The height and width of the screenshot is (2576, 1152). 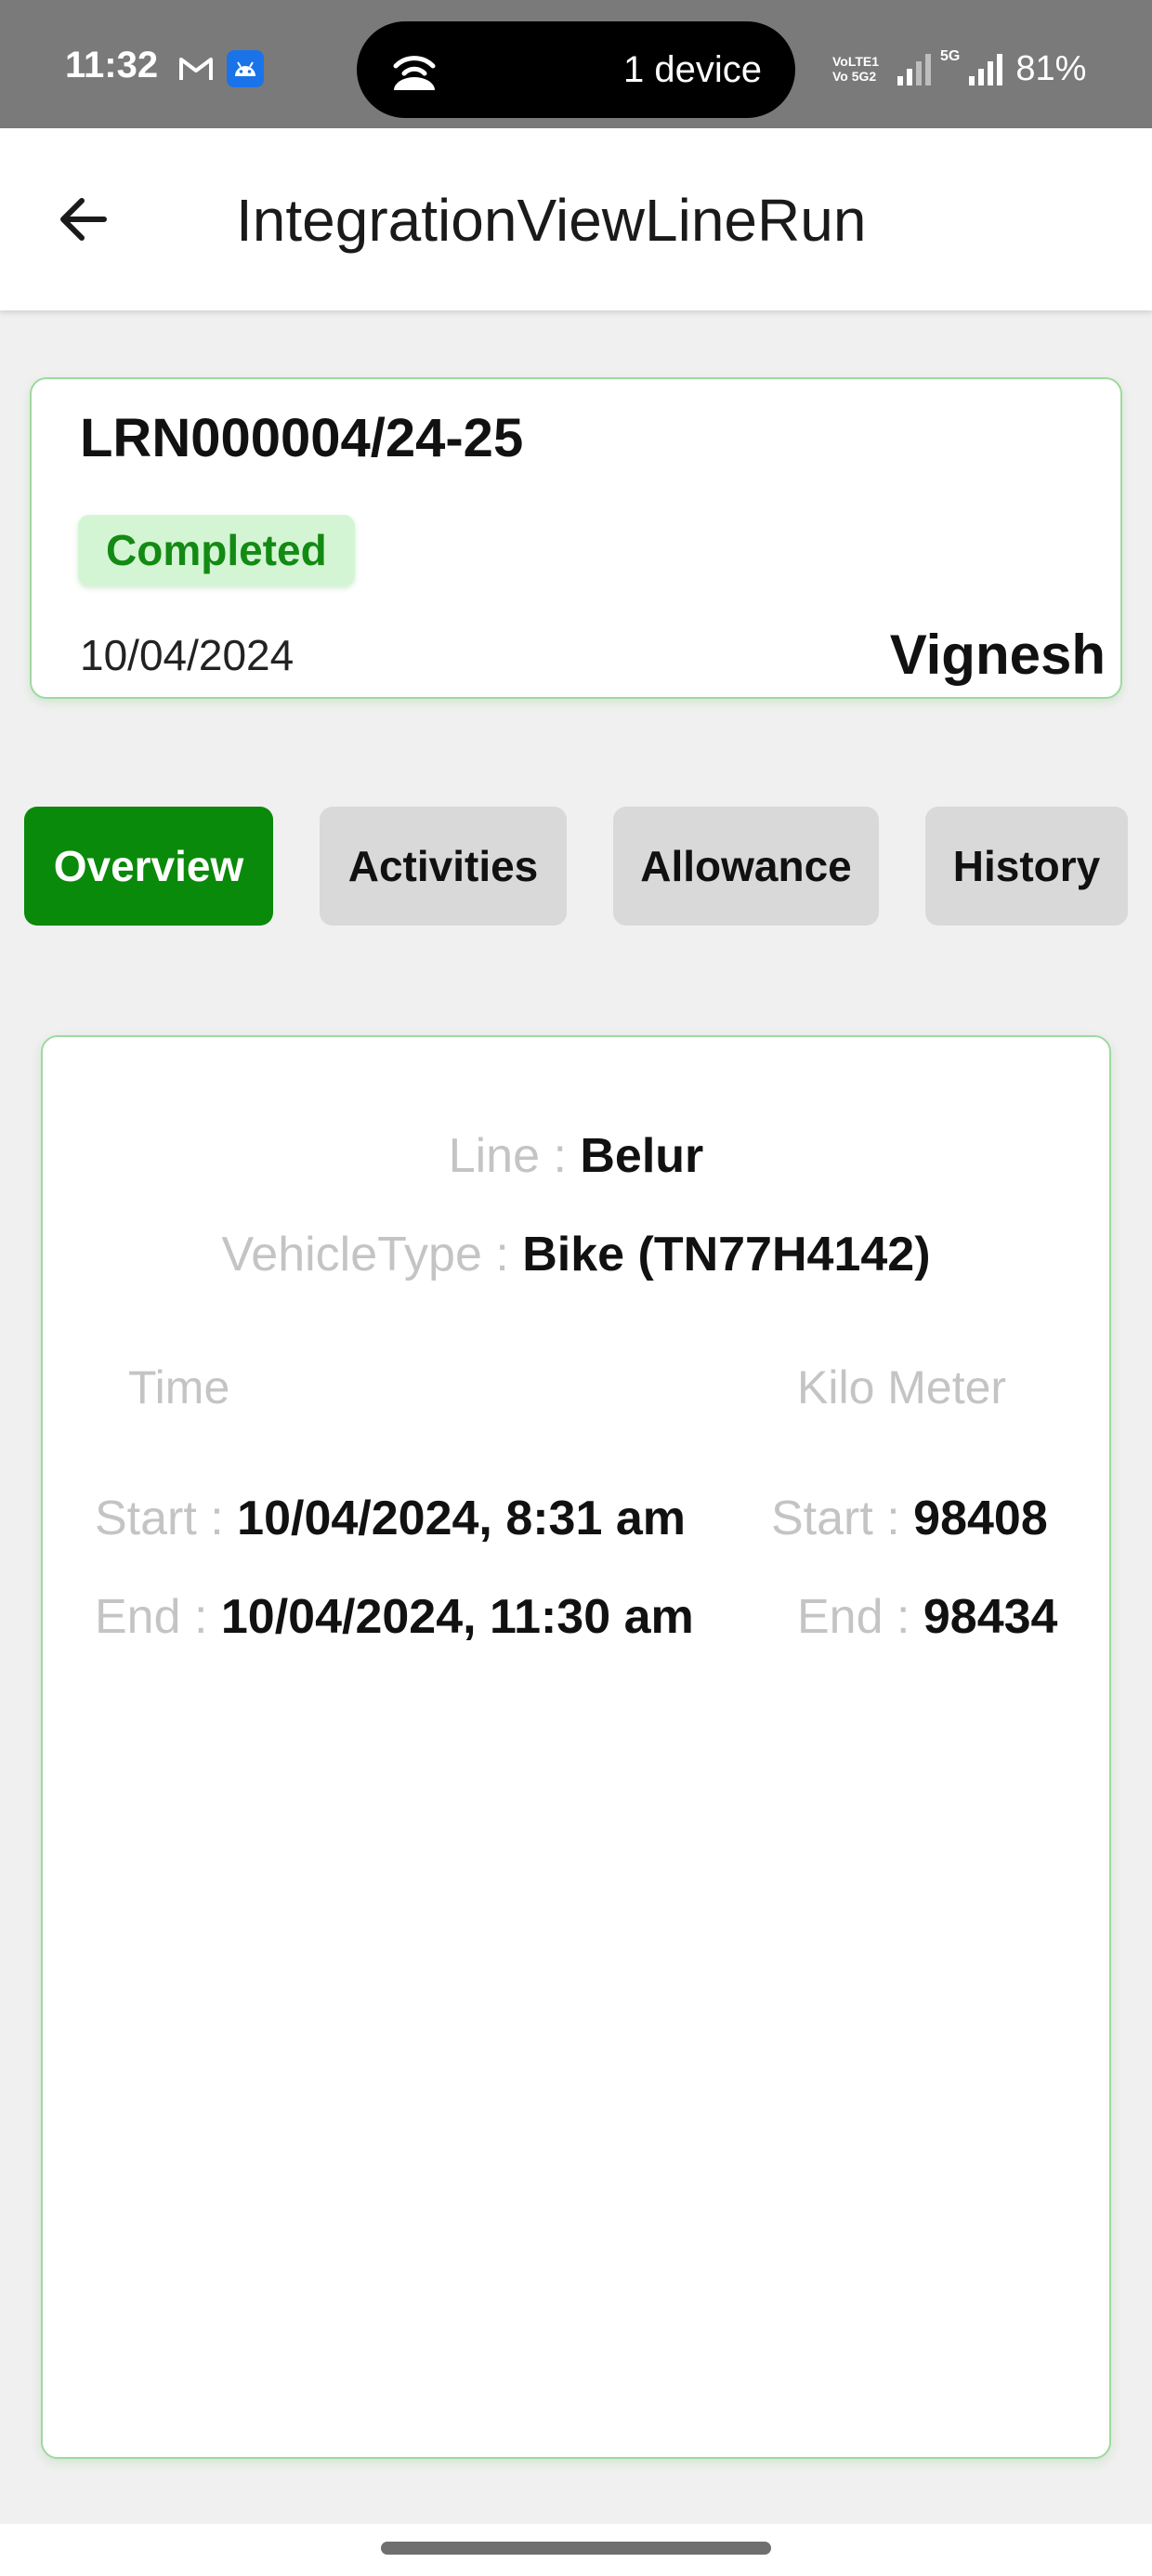 What do you see at coordinates (246, 68) in the screenshot?
I see `android-notification-icon` at bounding box center [246, 68].